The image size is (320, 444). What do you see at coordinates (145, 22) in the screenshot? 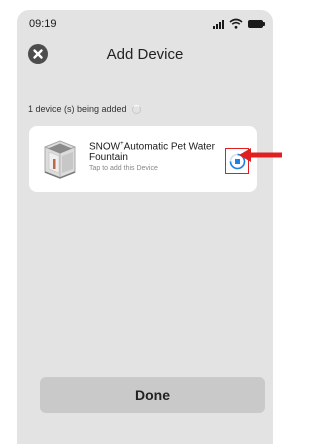
I see `status-bar: 09:19` at bounding box center [145, 22].